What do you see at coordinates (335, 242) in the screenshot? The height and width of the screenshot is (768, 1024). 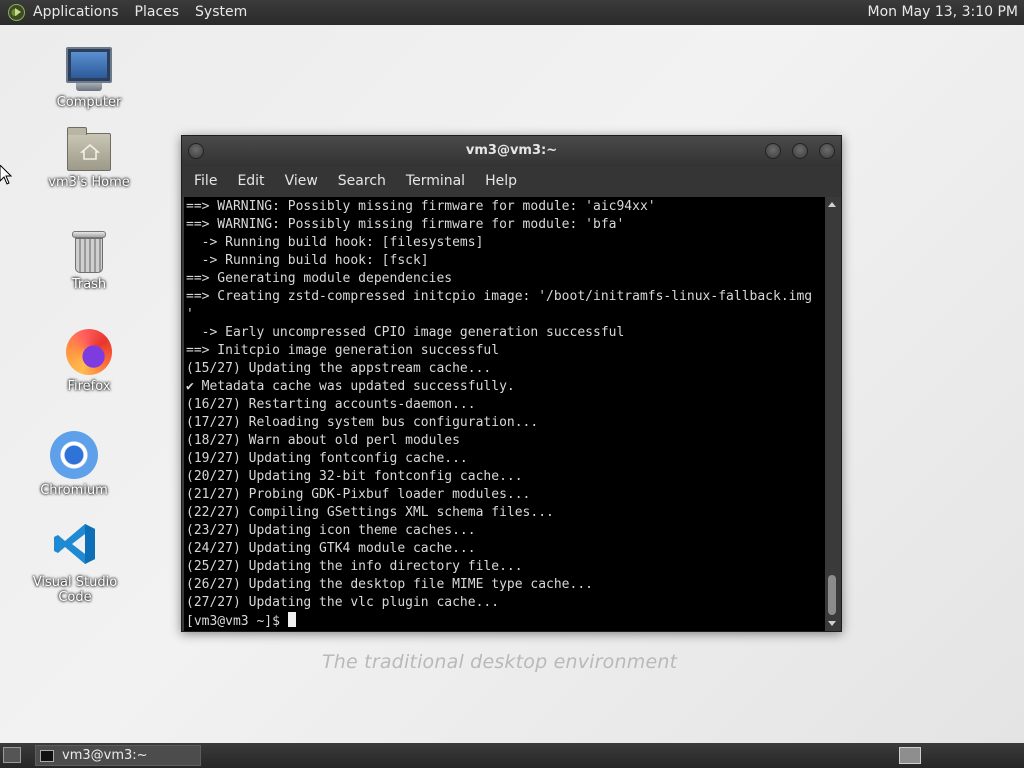 I see `terminal-line: -> Running build hook: [filesystems]` at bounding box center [335, 242].